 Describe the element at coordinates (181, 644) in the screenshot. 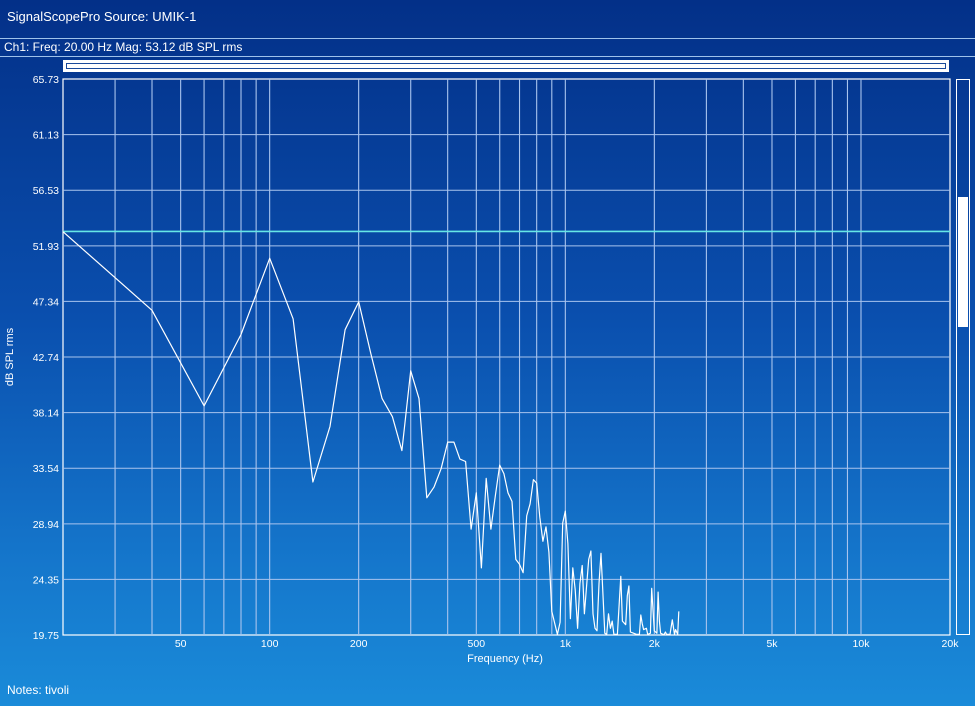

I see `x-tick-label: 50` at that location.